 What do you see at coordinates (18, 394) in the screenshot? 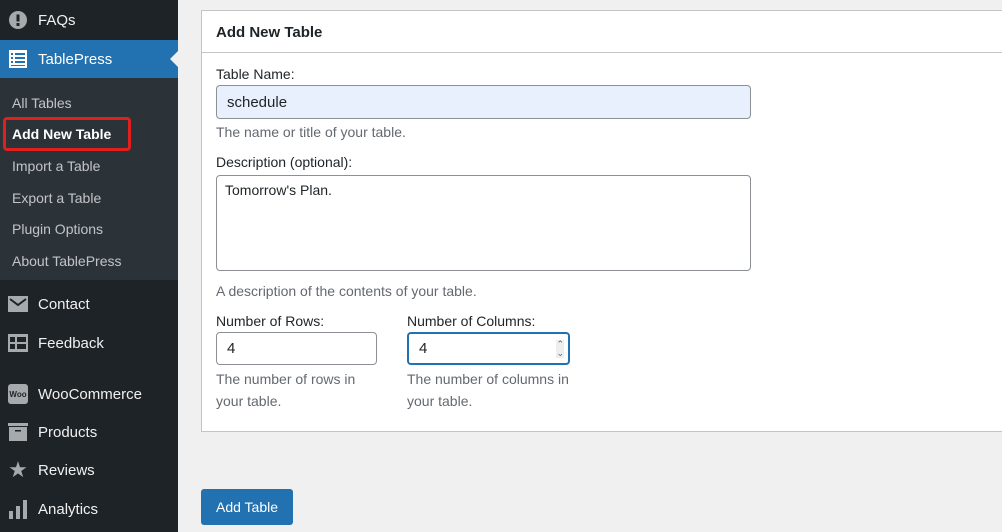
I see `woo-icon: Woo` at bounding box center [18, 394].